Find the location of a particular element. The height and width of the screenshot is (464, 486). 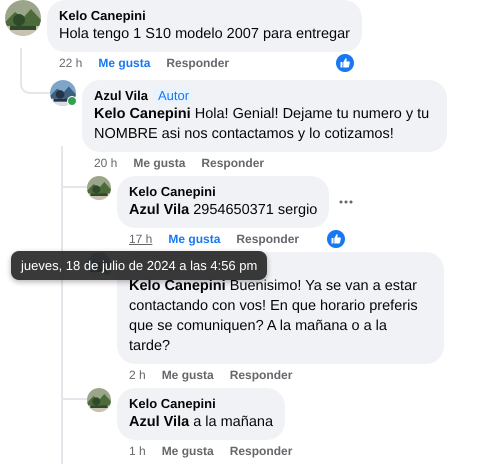

timestamp-link: 2 h is located at coordinates (137, 375).